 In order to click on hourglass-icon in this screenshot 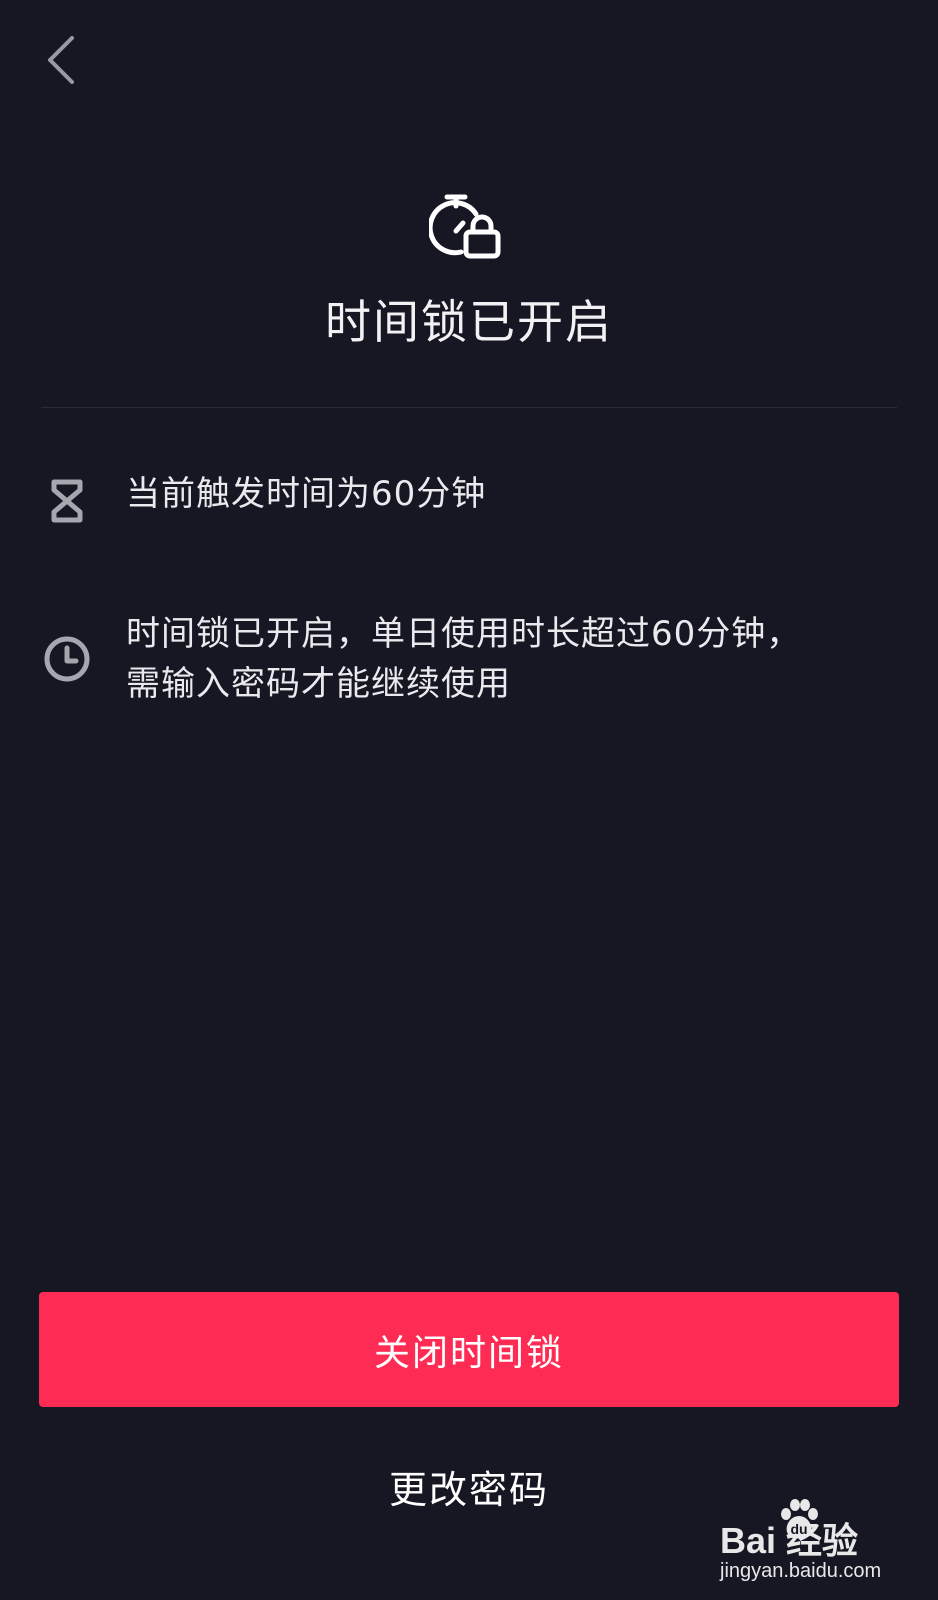, I will do `click(67, 501)`.